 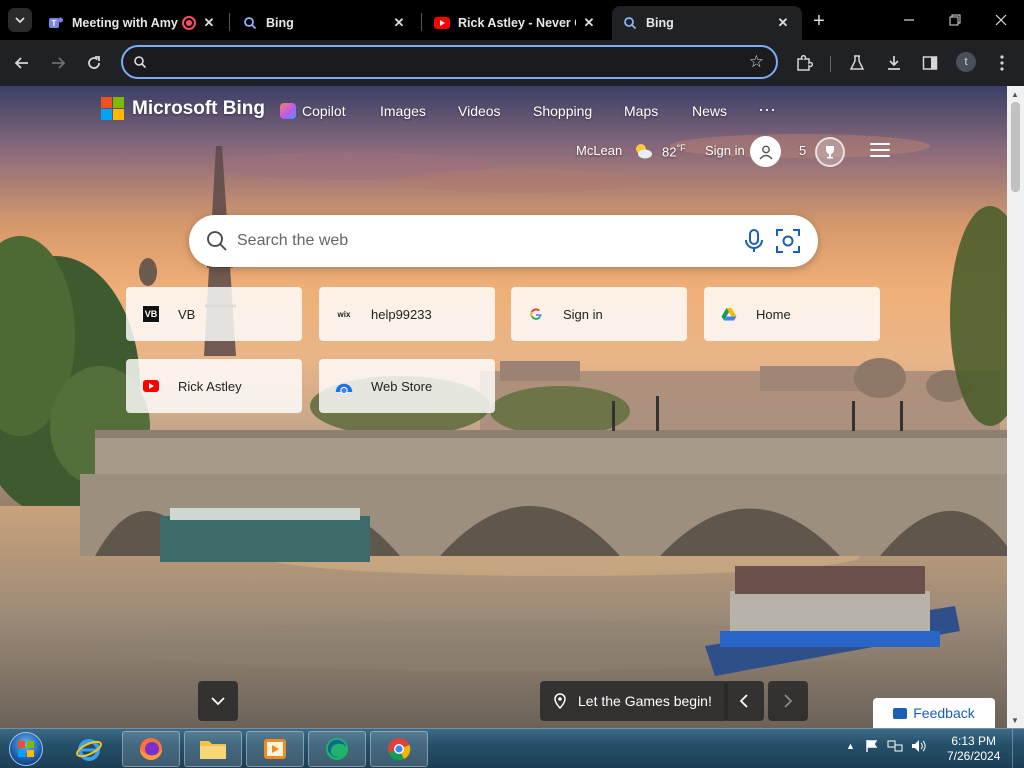 What do you see at coordinates (886, 746) in the screenshot?
I see `system-tray: ▲` at bounding box center [886, 746].